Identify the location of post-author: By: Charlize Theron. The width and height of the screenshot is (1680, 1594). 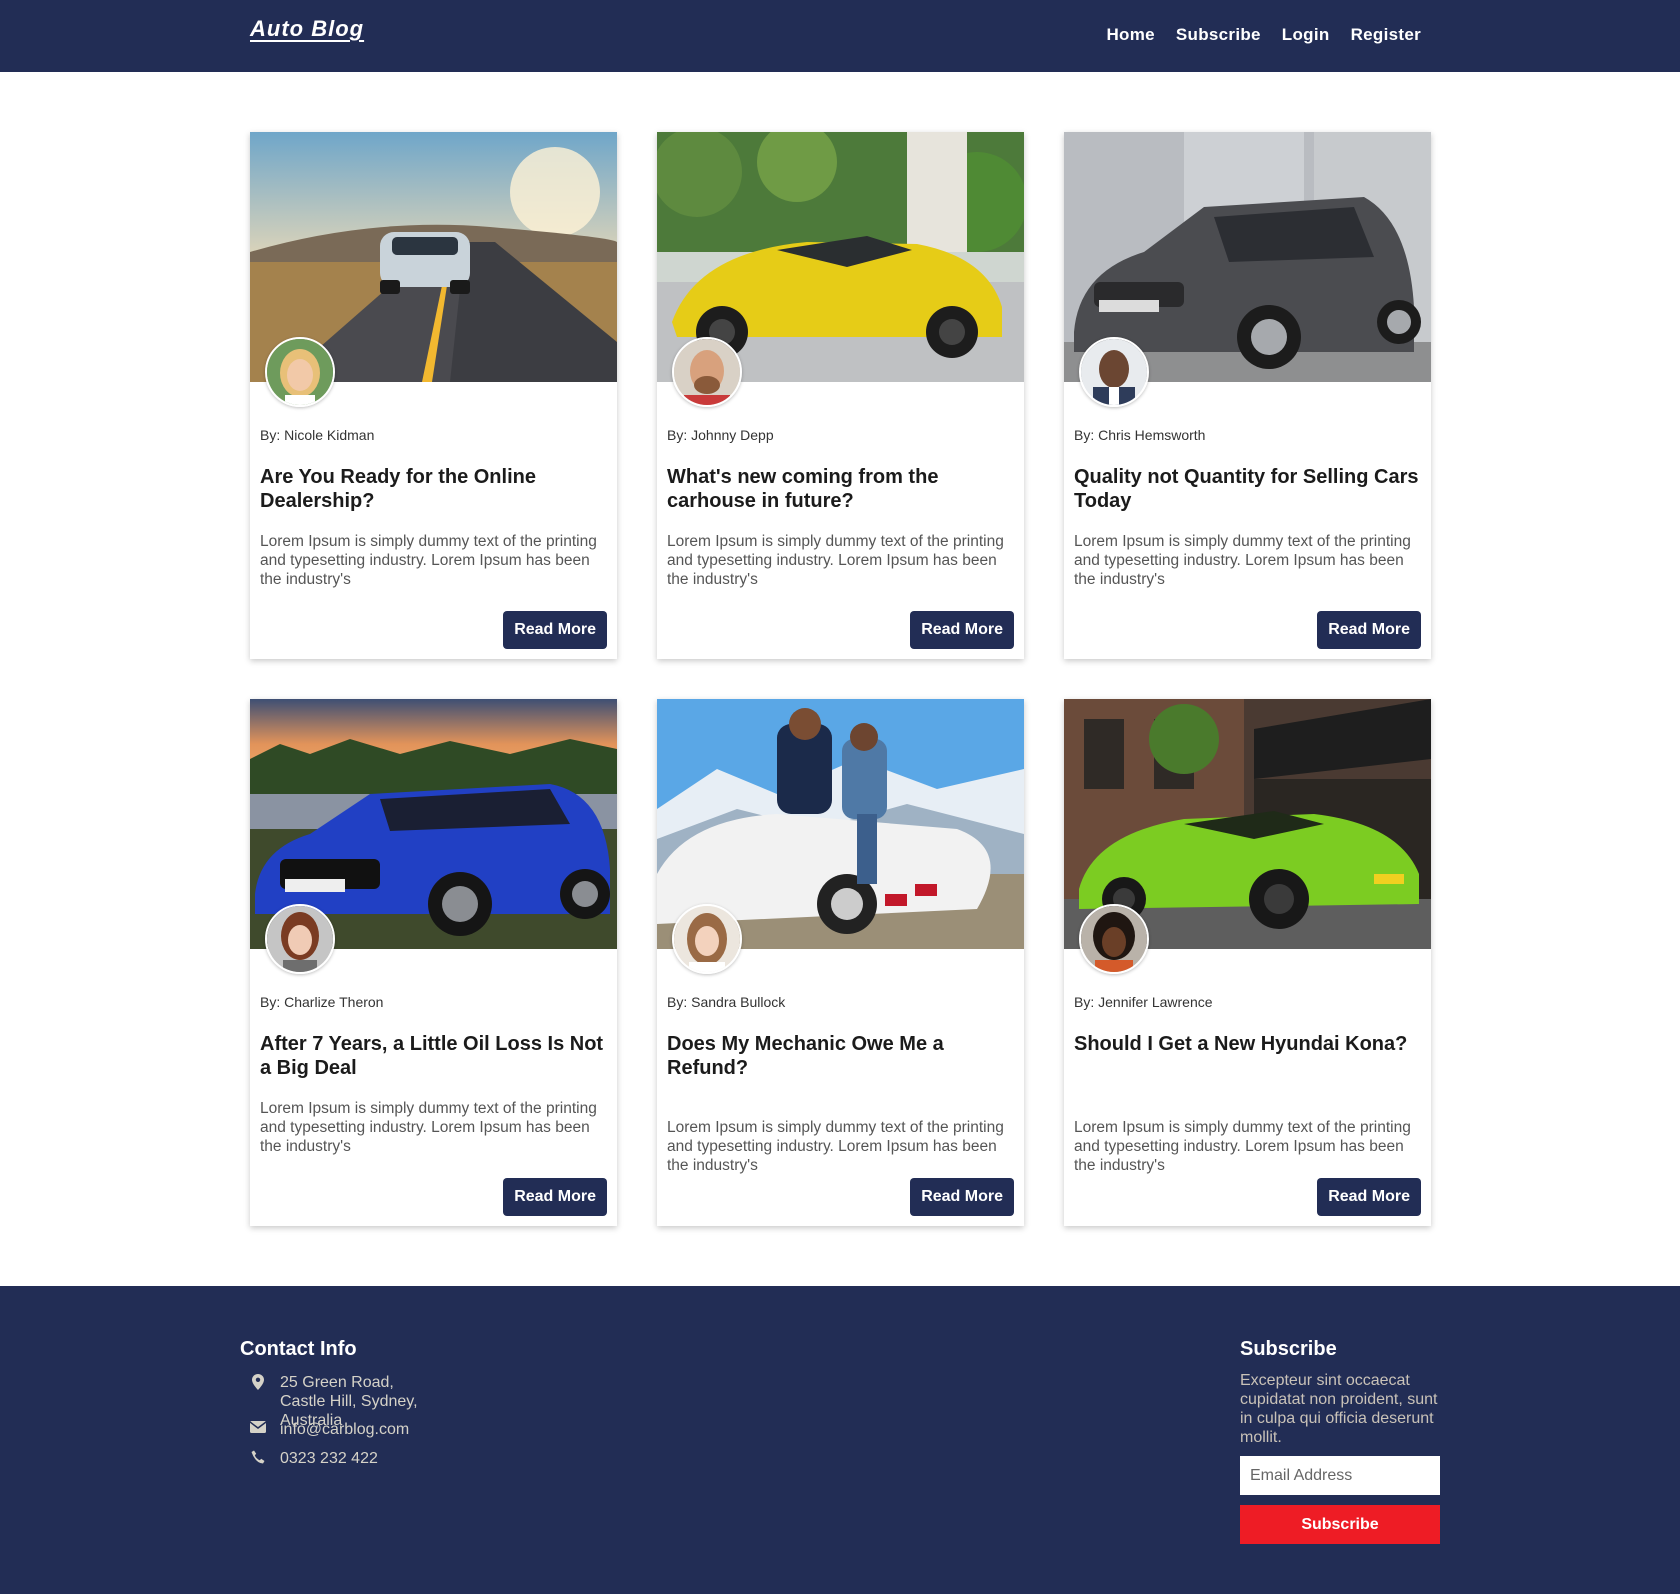
(322, 1002).